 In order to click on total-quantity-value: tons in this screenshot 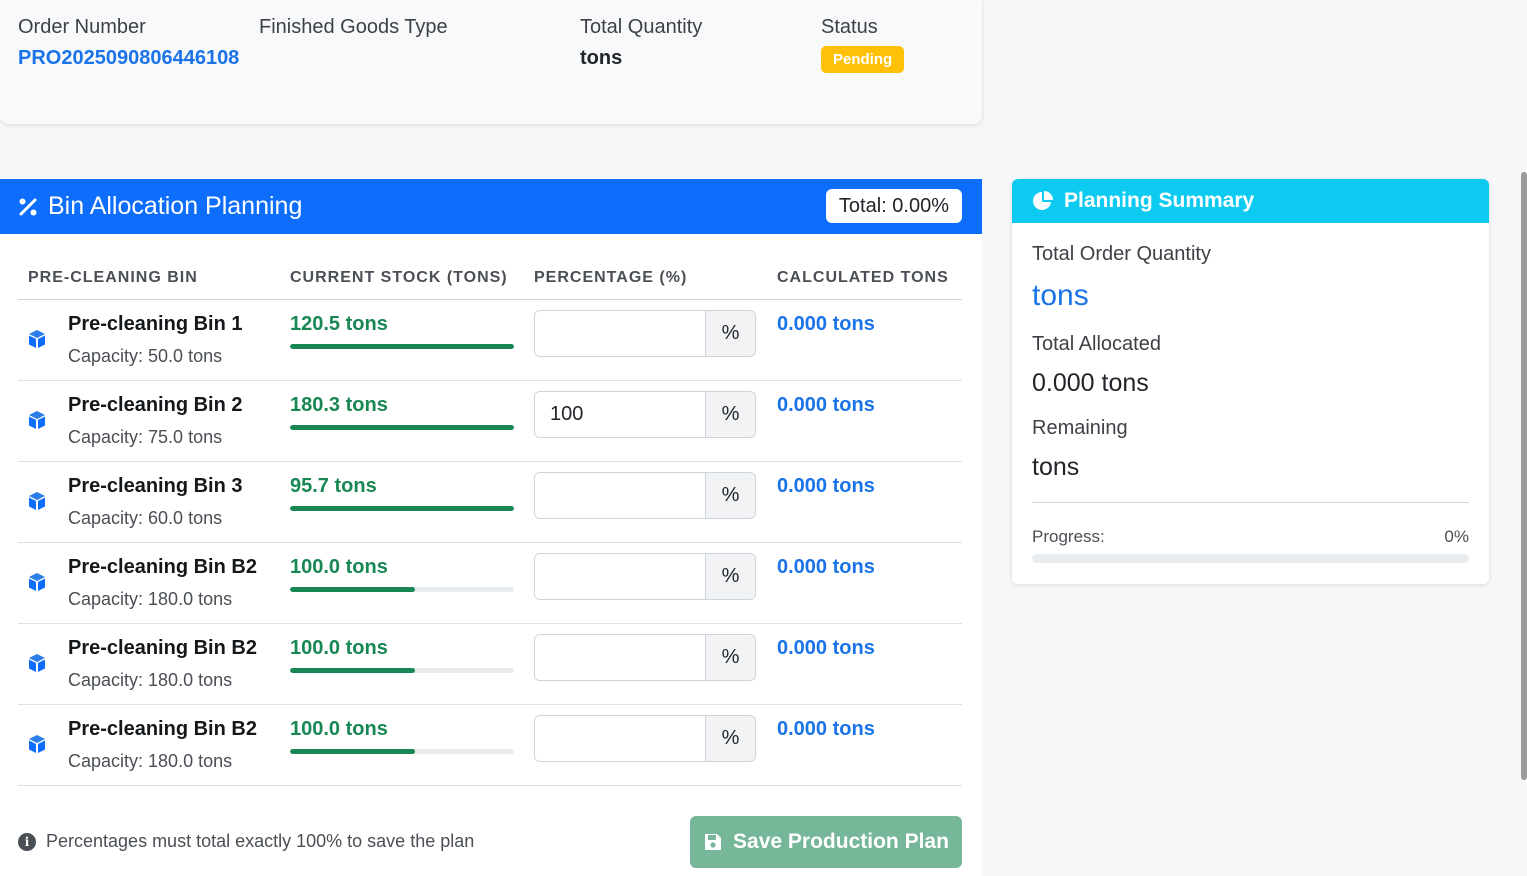, I will do `click(601, 58)`.